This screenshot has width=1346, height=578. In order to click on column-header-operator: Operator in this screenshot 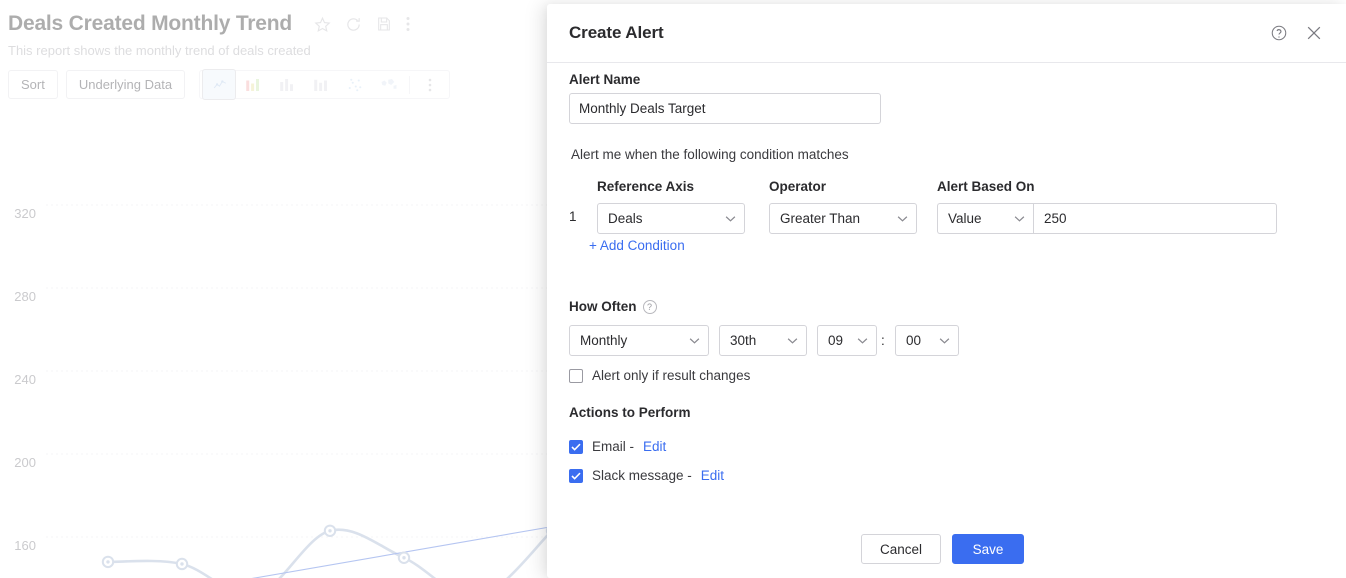, I will do `click(798, 186)`.